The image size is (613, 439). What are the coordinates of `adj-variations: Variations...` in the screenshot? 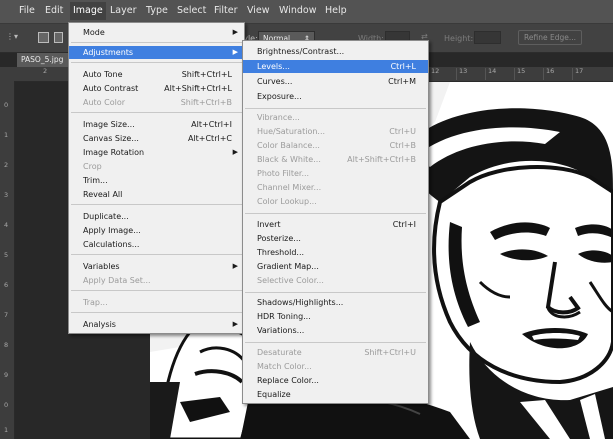 It's located at (335, 330).